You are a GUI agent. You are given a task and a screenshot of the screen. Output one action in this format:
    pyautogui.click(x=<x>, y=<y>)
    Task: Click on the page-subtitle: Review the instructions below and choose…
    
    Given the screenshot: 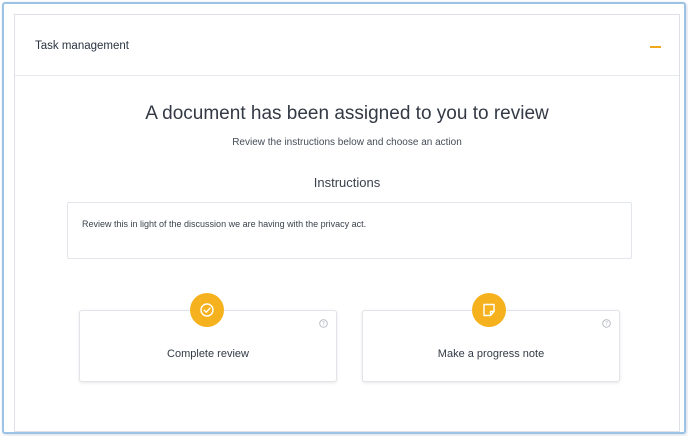 What is the action you would take?
    pyautogui.click(x=347, y=142)
    